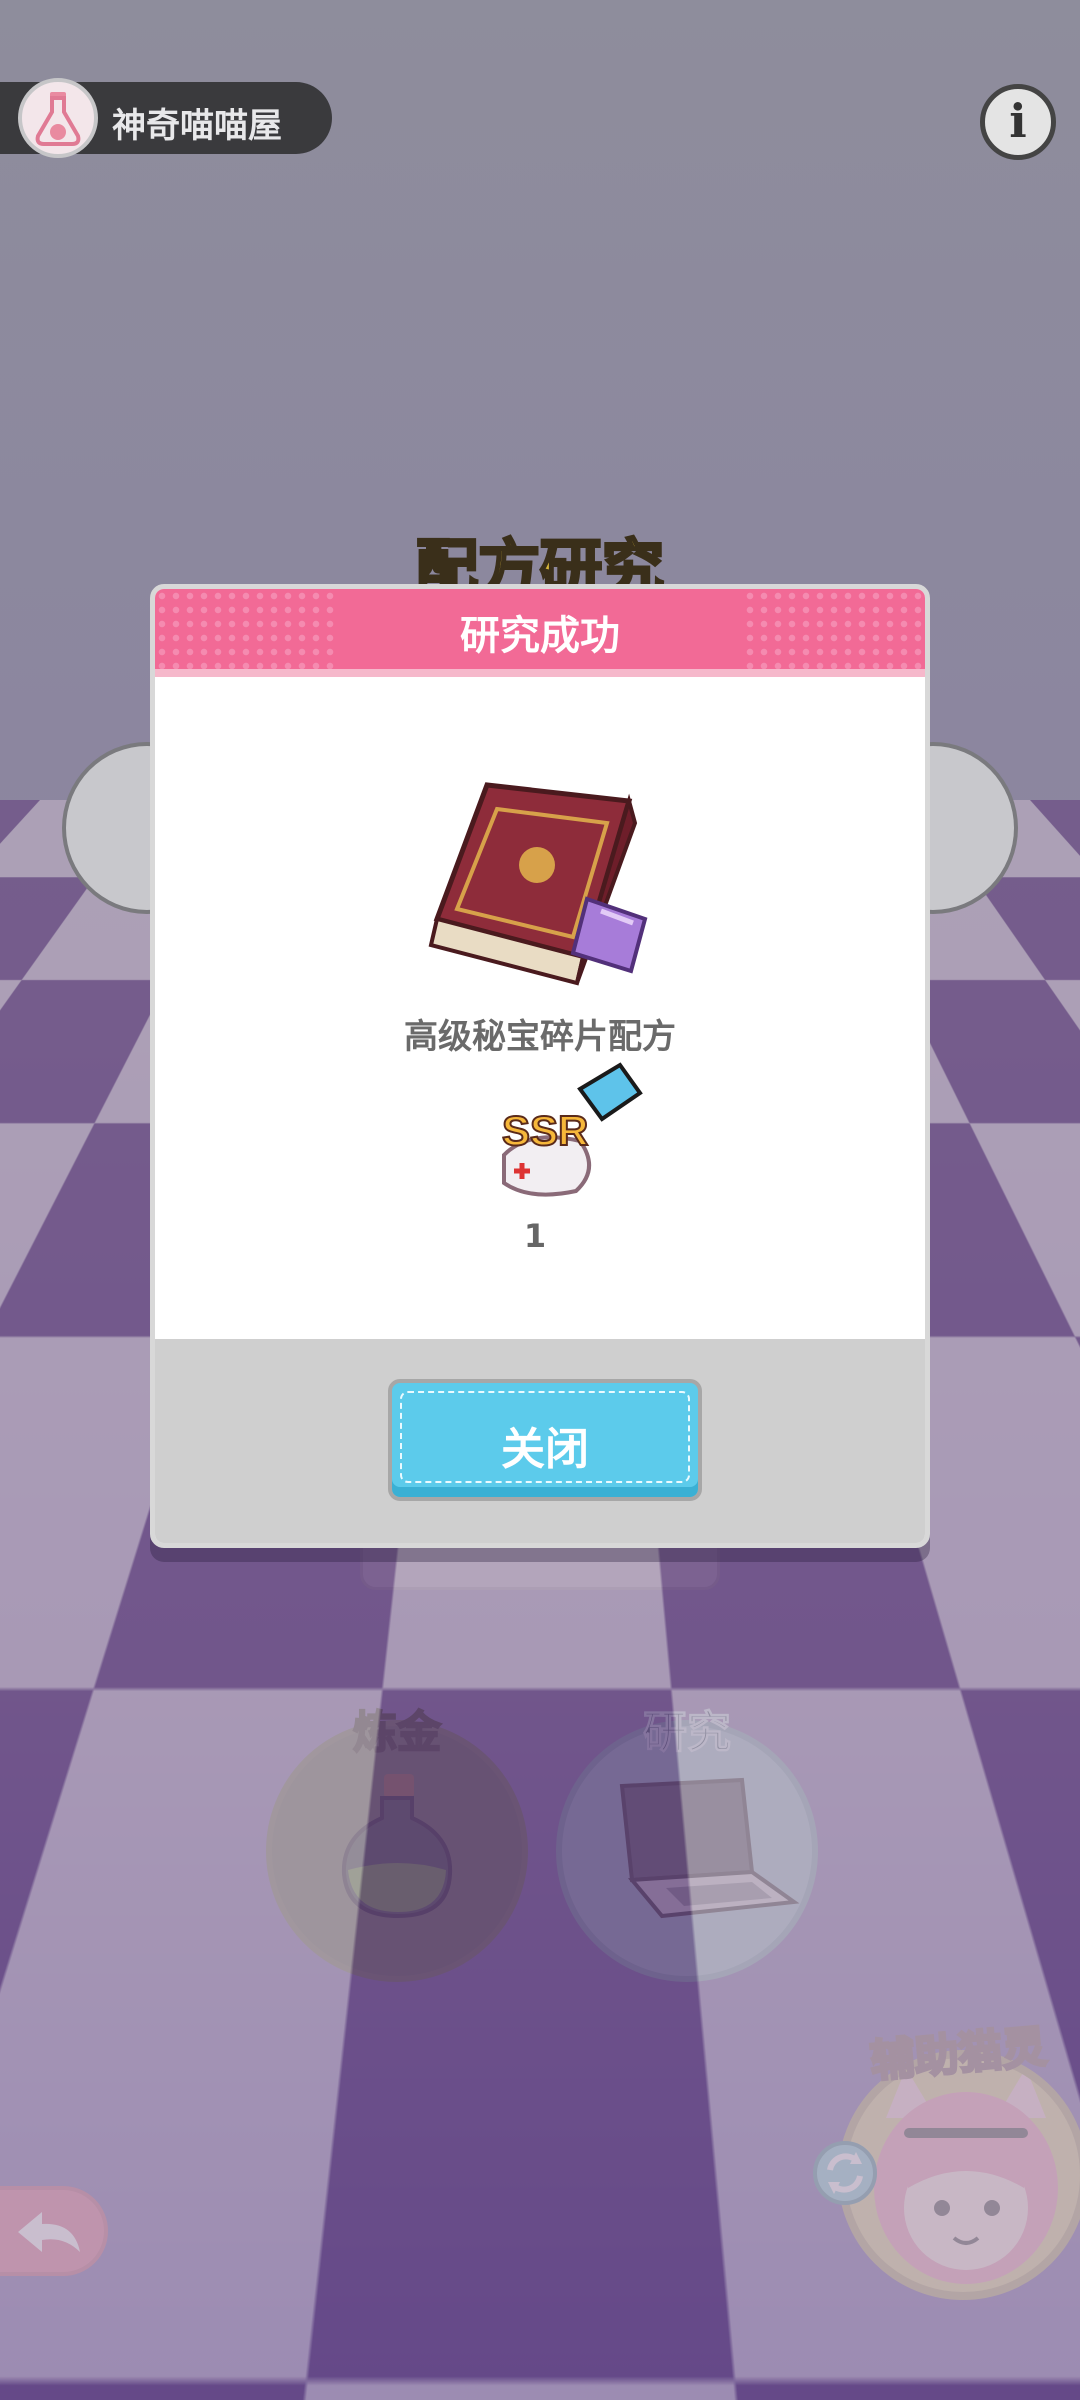 Image resolution: width=1080 pixels, height=2400 pixels. Describe the element at coordinates (845, 2173) in the screenshot. I see `swap-icon` at that location.